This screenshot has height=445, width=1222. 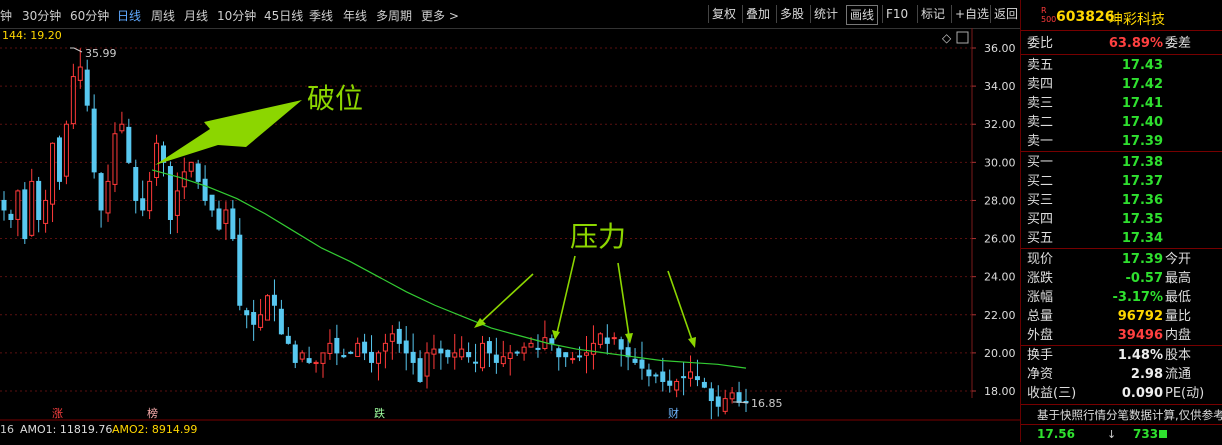 What do you see at coordinates (163, 15) in the screenshot?
I see `period-weekly: 周线` at bounding box center [163, 15].